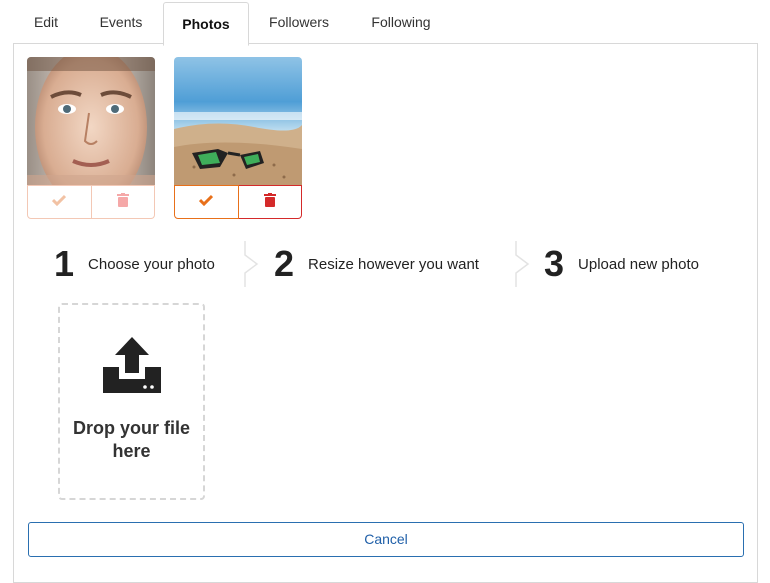 The image size is (770, 583). Describe the element at coordinates (206, 24) in the screenshot. I see `tab-photos: Photos` at that location.